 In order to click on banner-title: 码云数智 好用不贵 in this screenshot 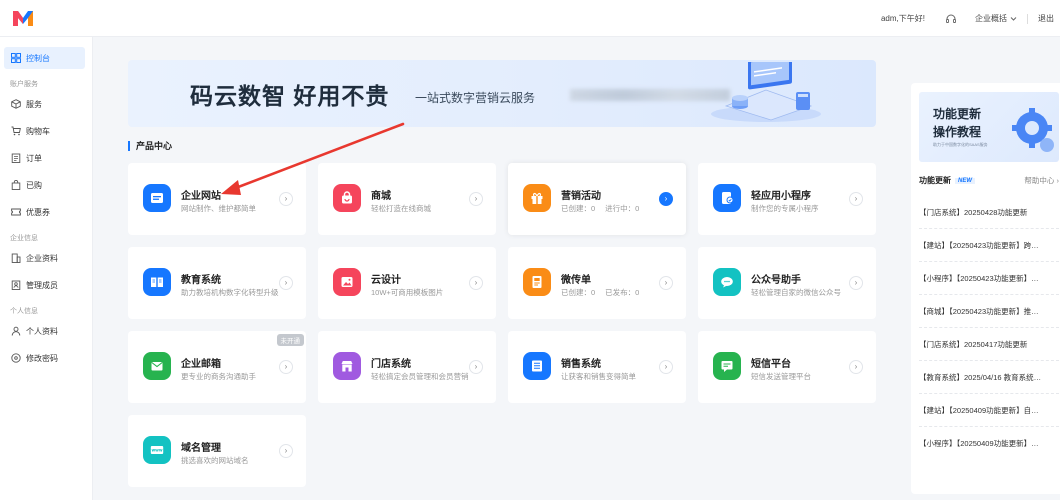, I will do `click(290, 96)`.